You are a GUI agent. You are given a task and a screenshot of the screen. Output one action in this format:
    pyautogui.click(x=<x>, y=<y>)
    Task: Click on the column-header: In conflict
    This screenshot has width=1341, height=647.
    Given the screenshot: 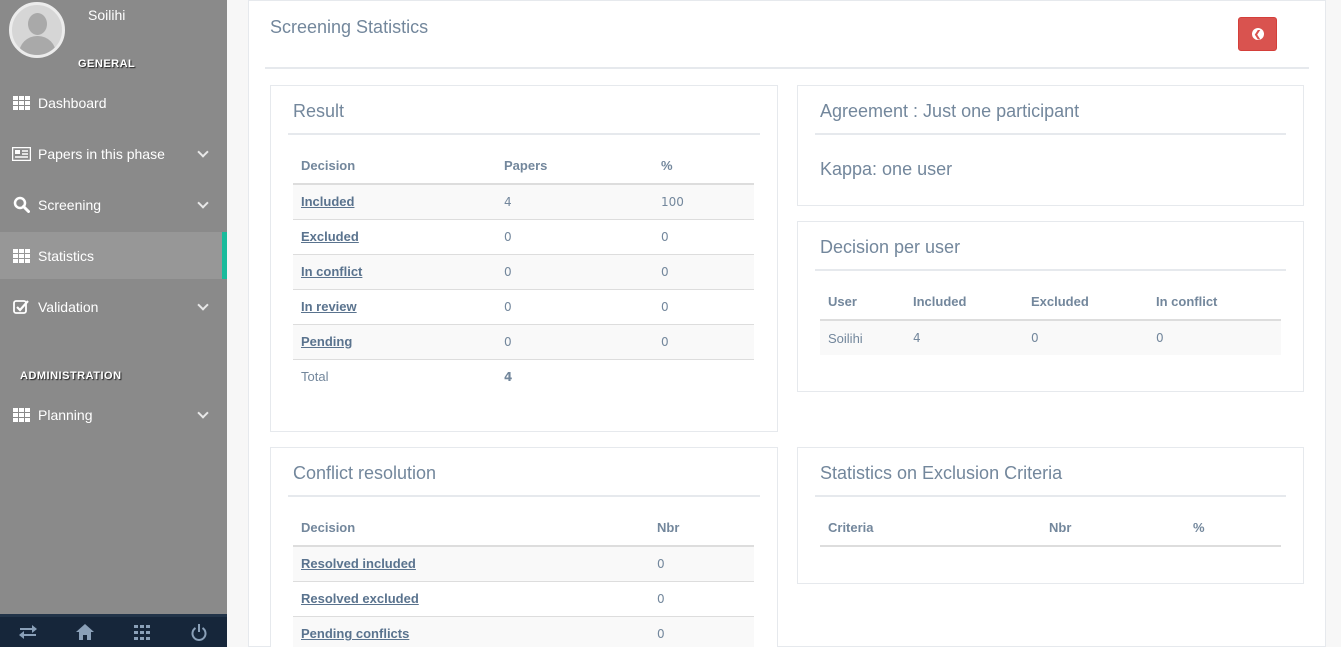 What is the action you would take?
    pyautogui.click(x=1214, y=302)
    